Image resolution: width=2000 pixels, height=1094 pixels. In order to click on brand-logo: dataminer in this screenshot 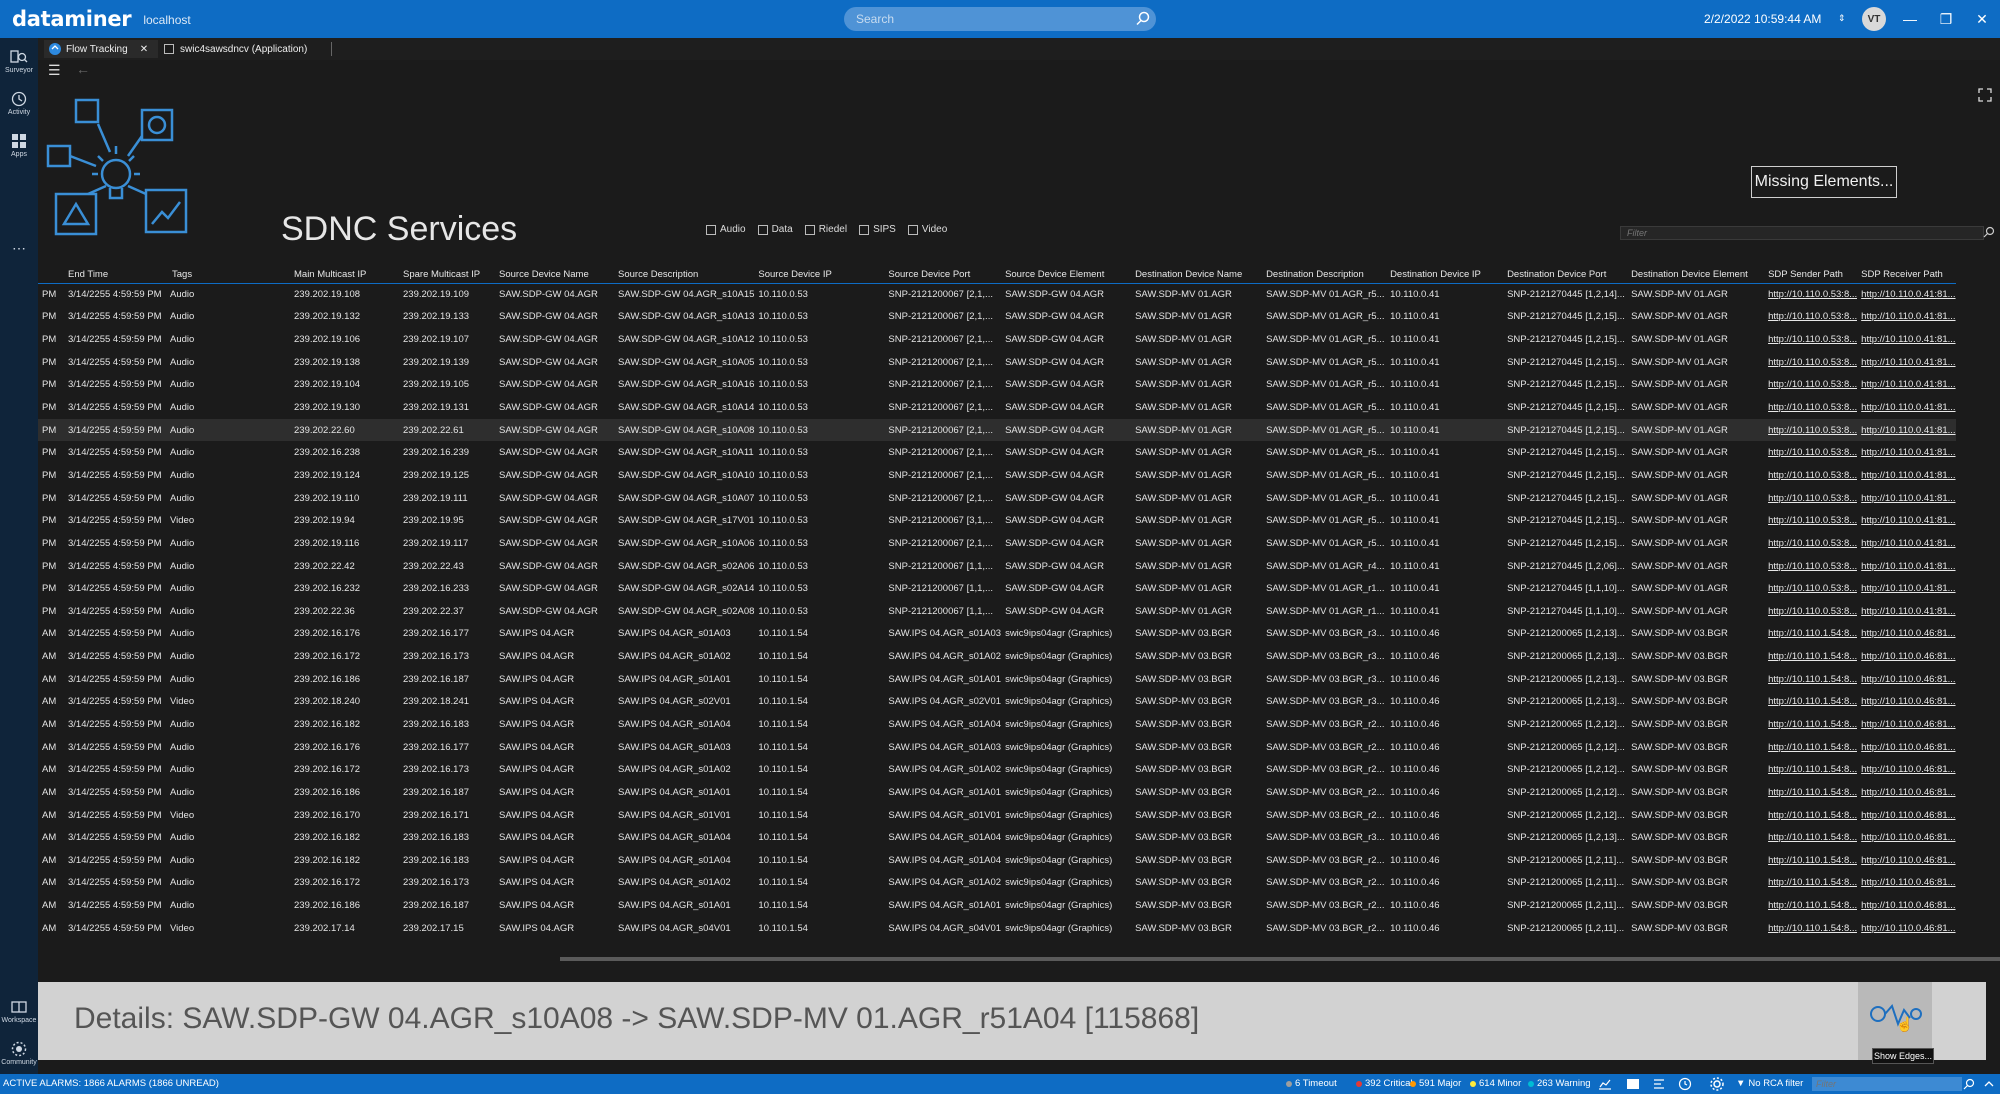, I will do `click(72, 19)`.